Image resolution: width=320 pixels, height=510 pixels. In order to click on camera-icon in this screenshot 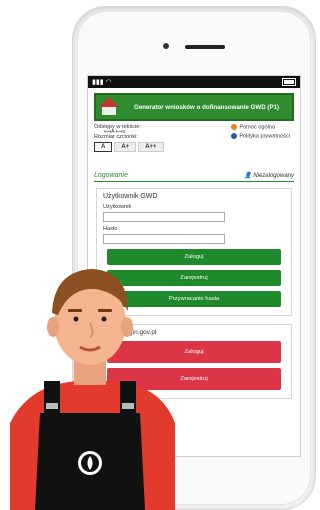, I will do `click(166, 46)`.